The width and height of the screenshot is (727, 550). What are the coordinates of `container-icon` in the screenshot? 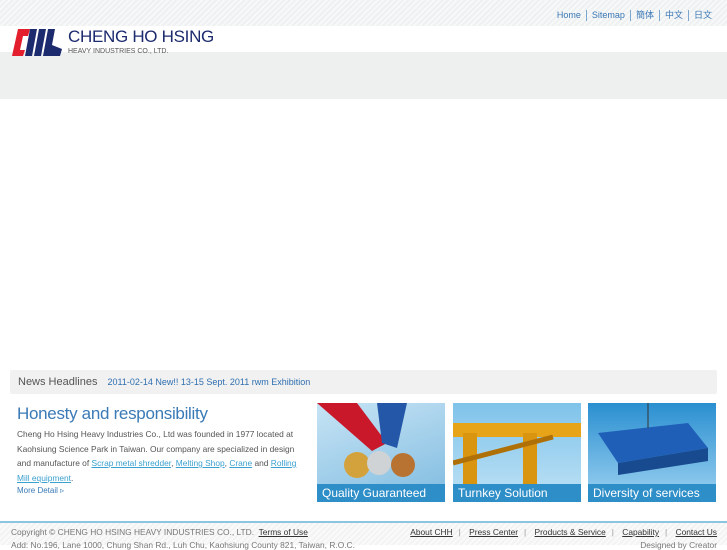 It's located at (653, 439).